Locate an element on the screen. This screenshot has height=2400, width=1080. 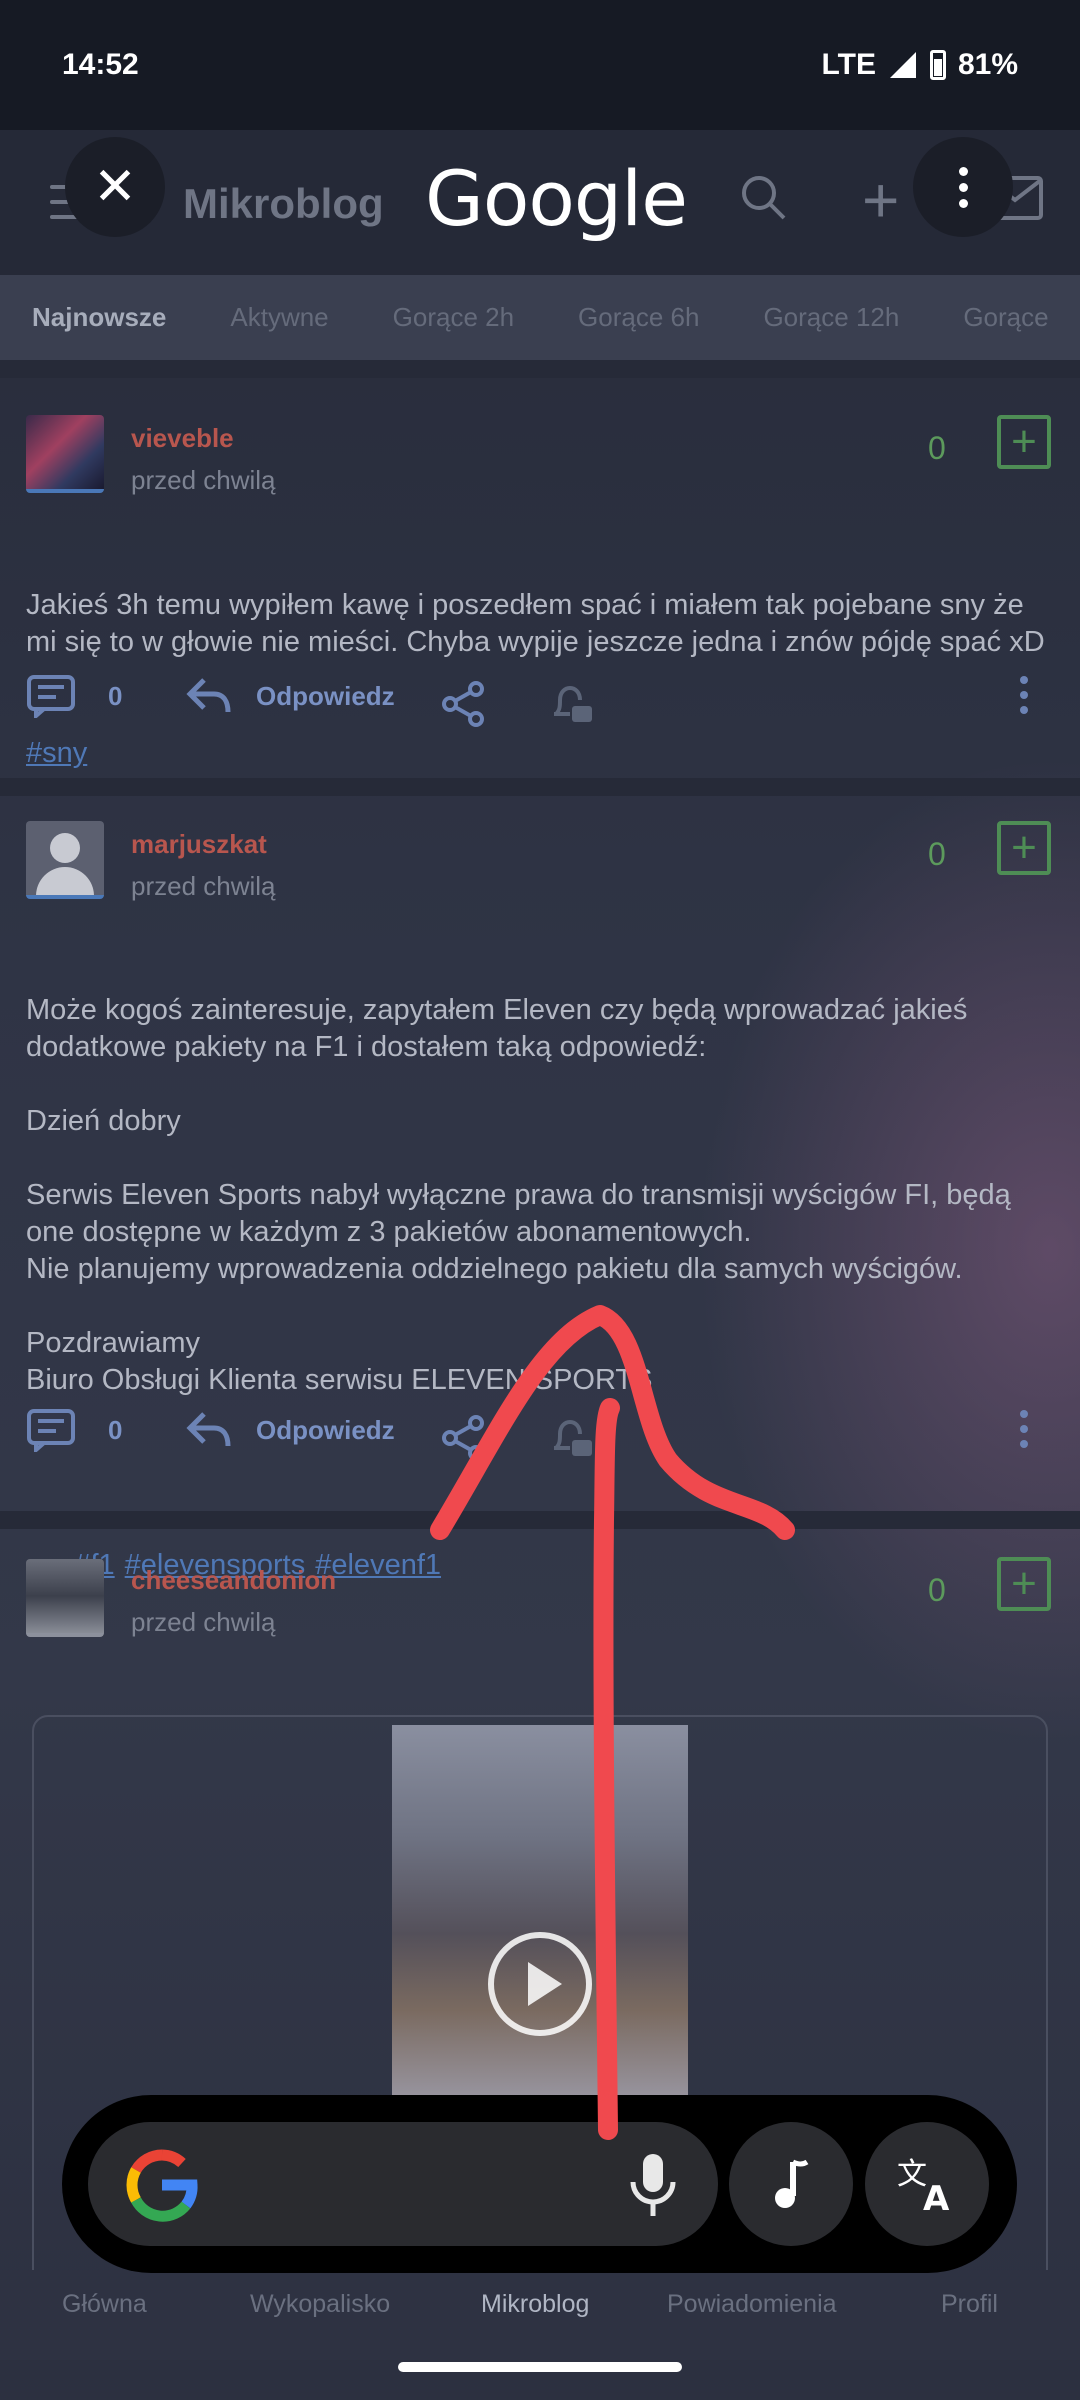
more-options-button is located at coordinates (963, 187).